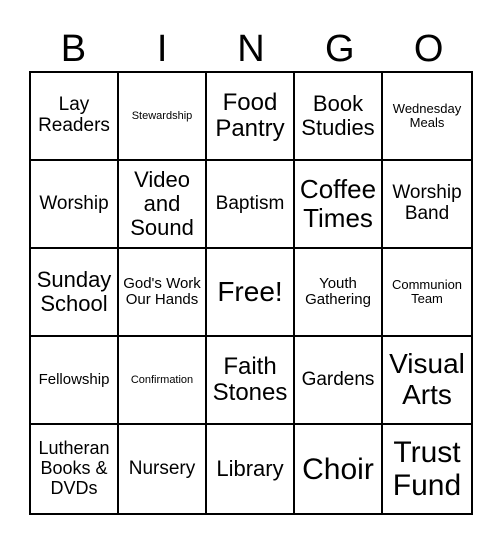  What do you see at coordinates (251, 381) in the screenshot?
I see `bingo-cell: Faith Stones` at bounding box center [251, 381].